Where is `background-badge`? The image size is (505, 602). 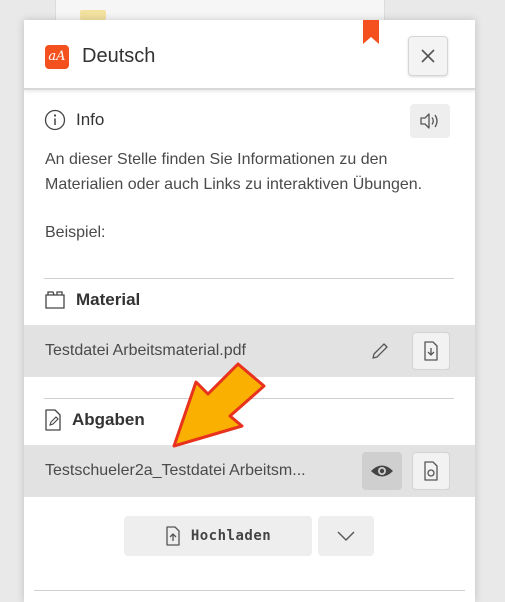 background-badge is located at coordinates (93, 15).